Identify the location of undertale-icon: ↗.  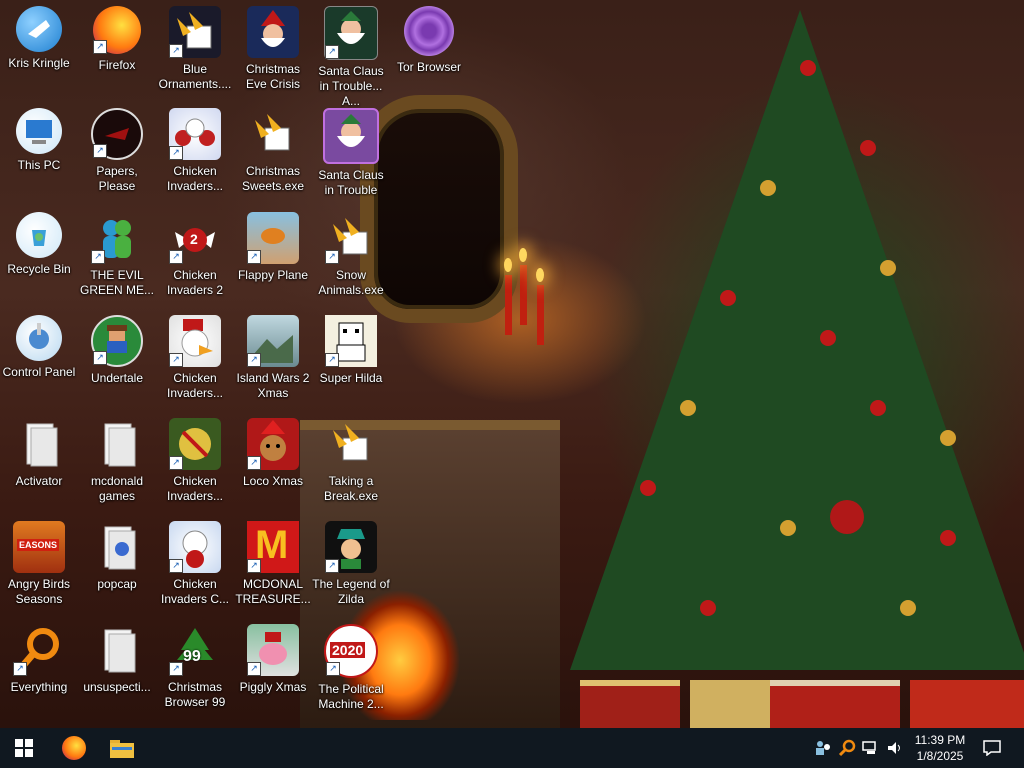
(117, 341).